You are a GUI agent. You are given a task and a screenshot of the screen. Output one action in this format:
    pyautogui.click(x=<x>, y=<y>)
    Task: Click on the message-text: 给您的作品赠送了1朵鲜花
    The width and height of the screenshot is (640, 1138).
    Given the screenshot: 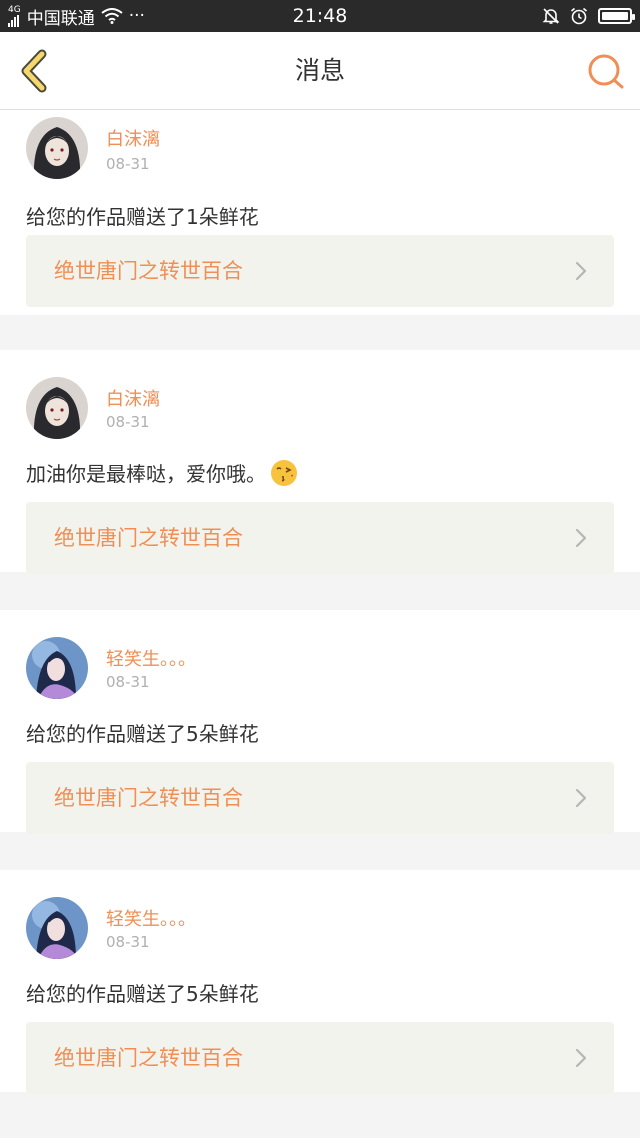 What is the action you would take?
    pyautogui.click(x=142, y=215)
    